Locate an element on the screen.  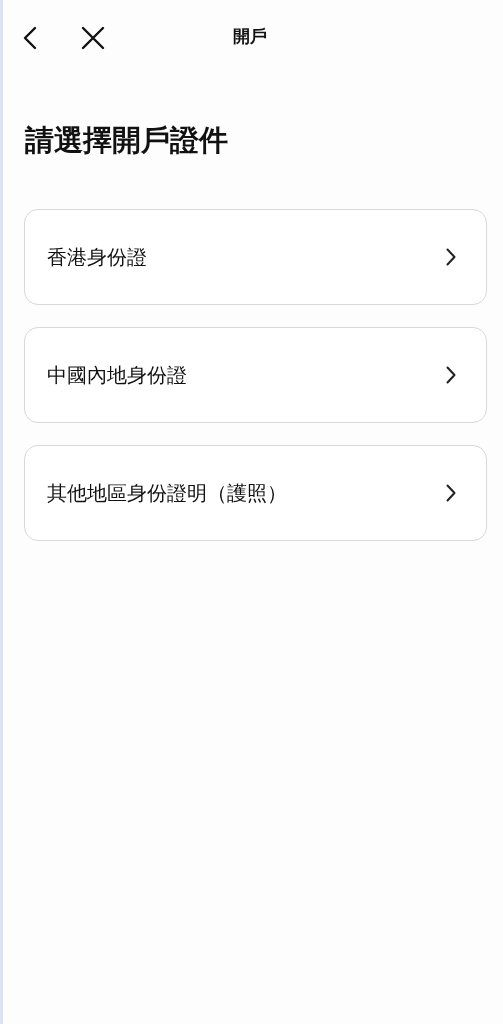
document-option: 中國內地身份證 is located at coordinates (255, 375).